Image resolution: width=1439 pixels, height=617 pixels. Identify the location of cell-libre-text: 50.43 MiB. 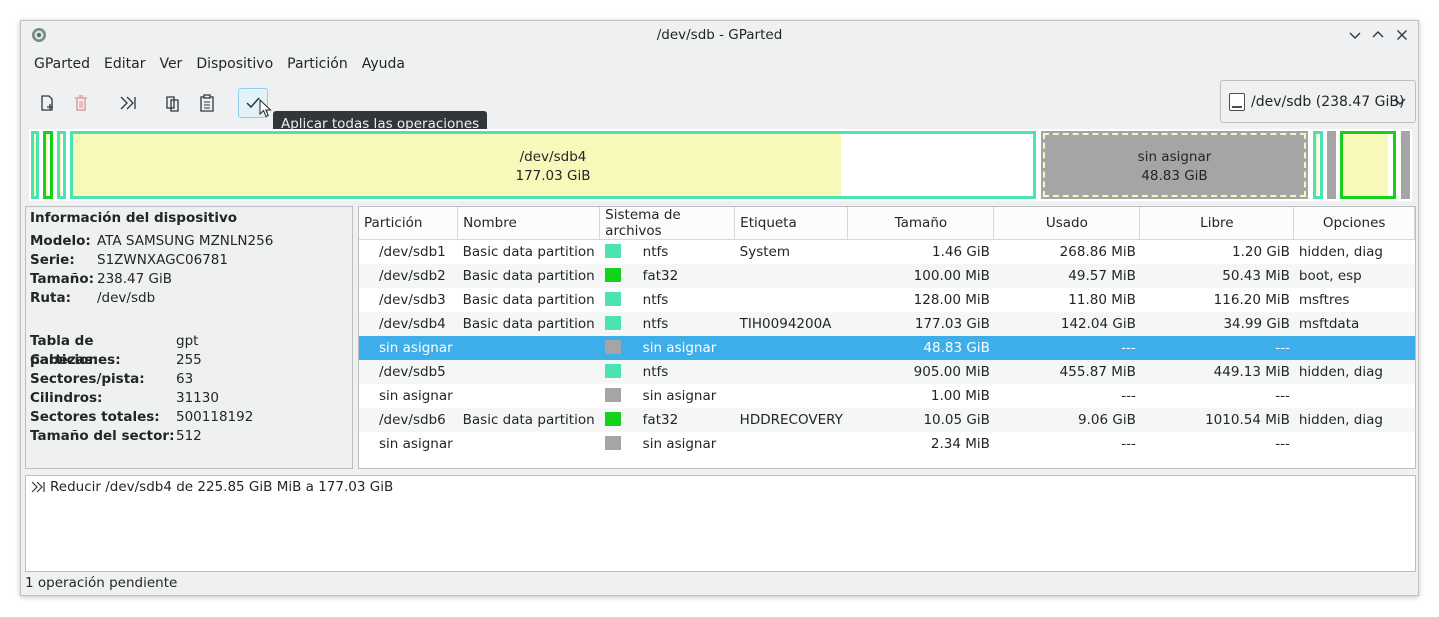
(1256, 275).